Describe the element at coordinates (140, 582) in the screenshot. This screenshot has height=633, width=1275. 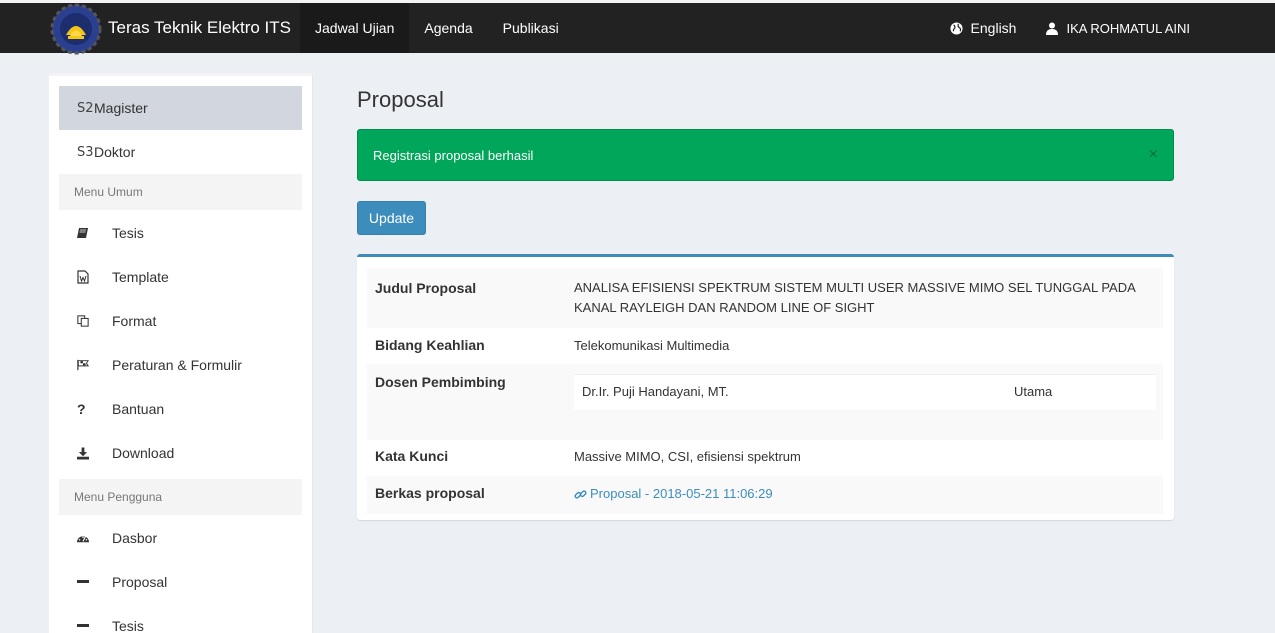
I see `sidebar-item-label: Proposal` at that location.